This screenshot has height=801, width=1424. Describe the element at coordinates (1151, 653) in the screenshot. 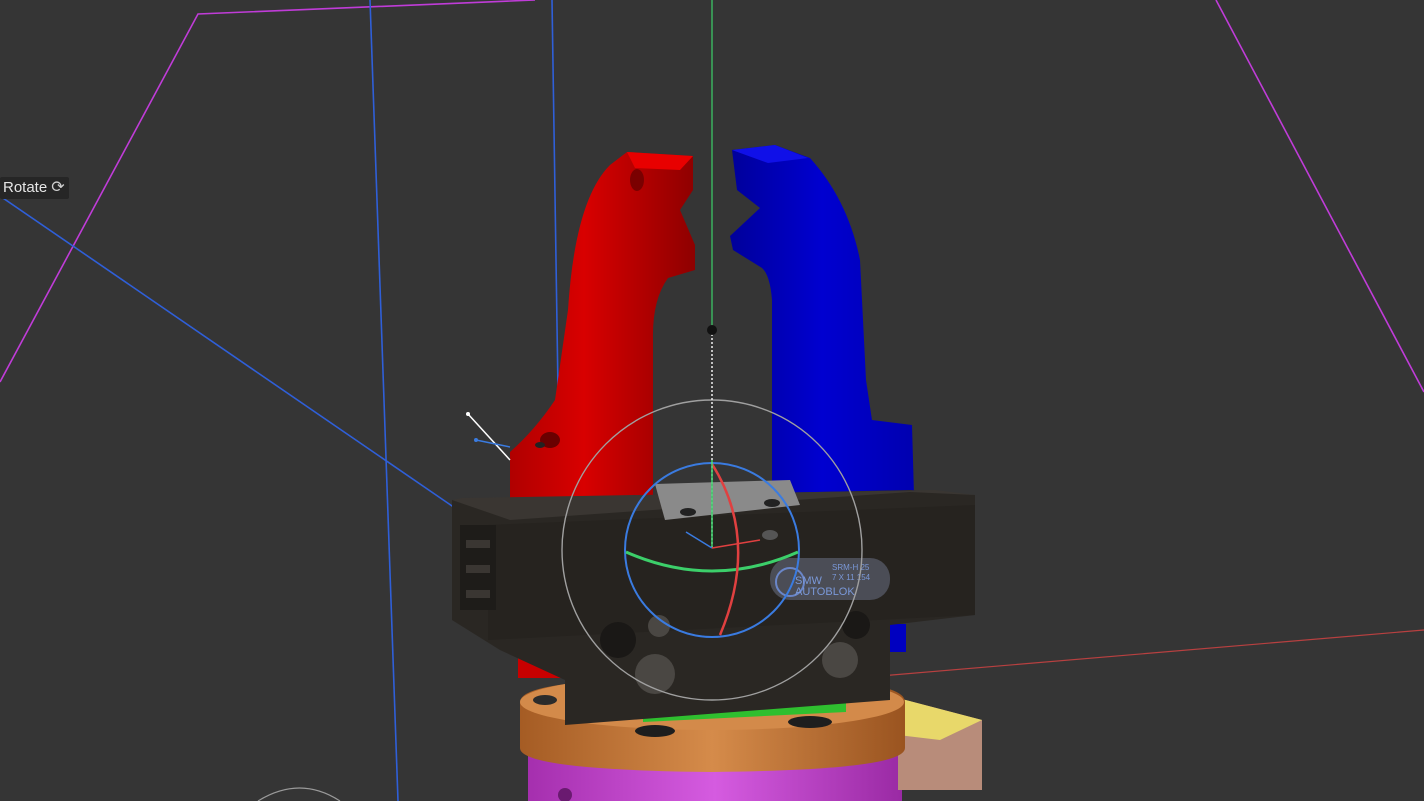

I see `x-axis-line` at that location.